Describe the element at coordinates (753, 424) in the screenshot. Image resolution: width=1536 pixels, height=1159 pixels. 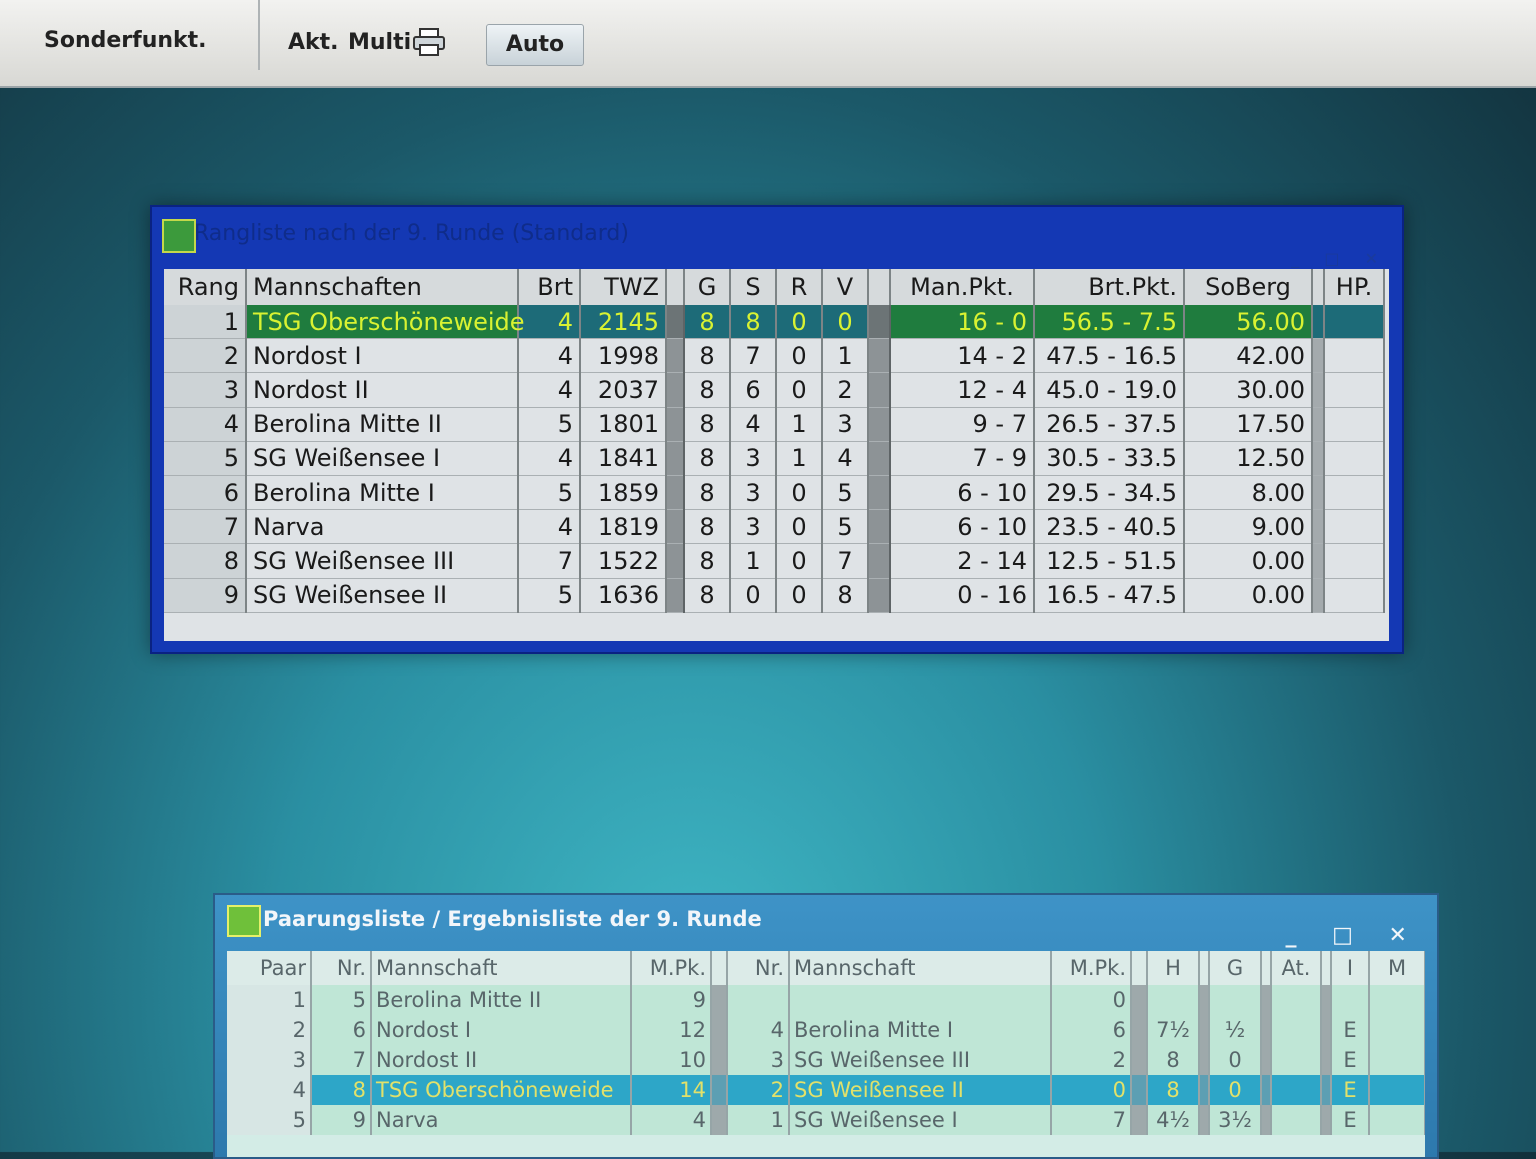
I see `s-cell: 4` at that location.